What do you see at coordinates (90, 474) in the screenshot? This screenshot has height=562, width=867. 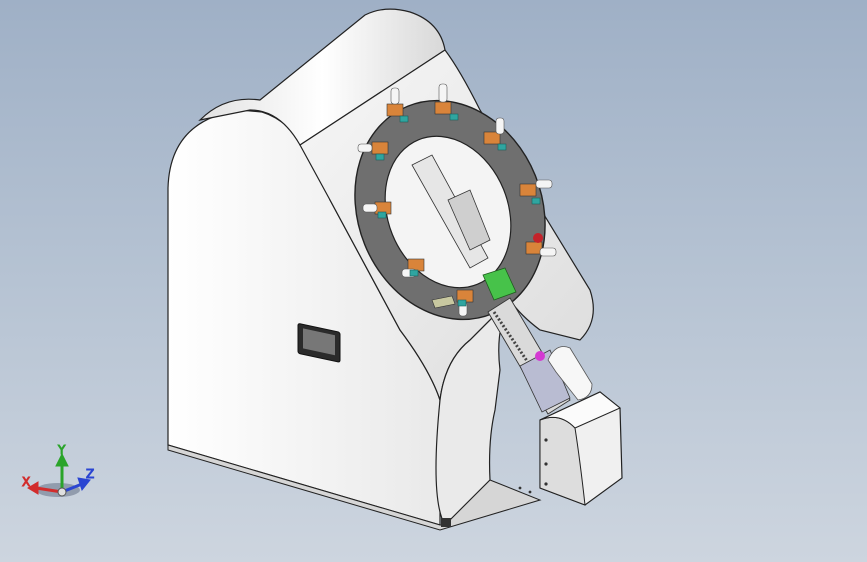 I see `triad-z-label: Z` at bounding box center [90, 474].